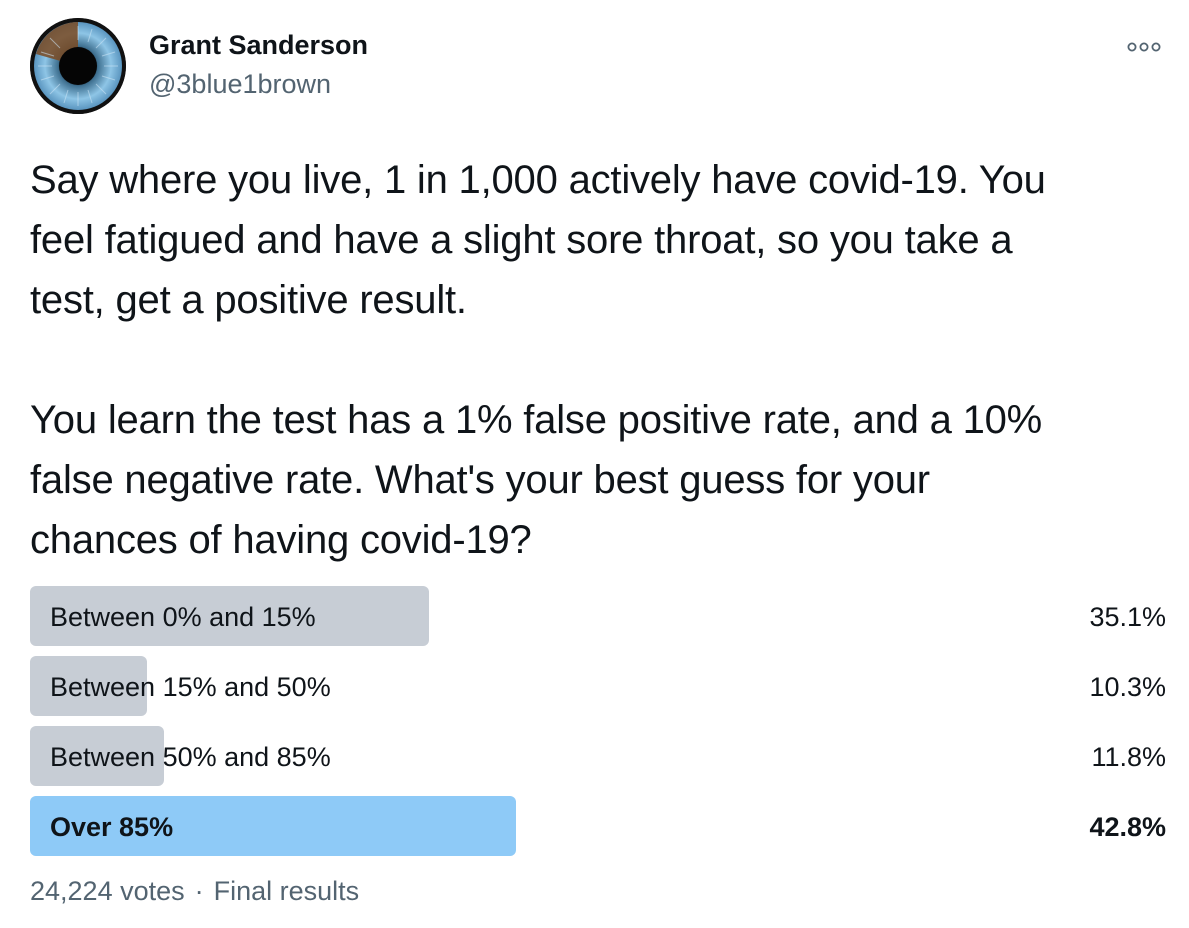 The height and width of the screenshot is (928, 1189). What do you see at coordinates (1127, 617) in the screenshot?
I see `poll-option-percent: 35.1%` at bounding box center [1127, 617].